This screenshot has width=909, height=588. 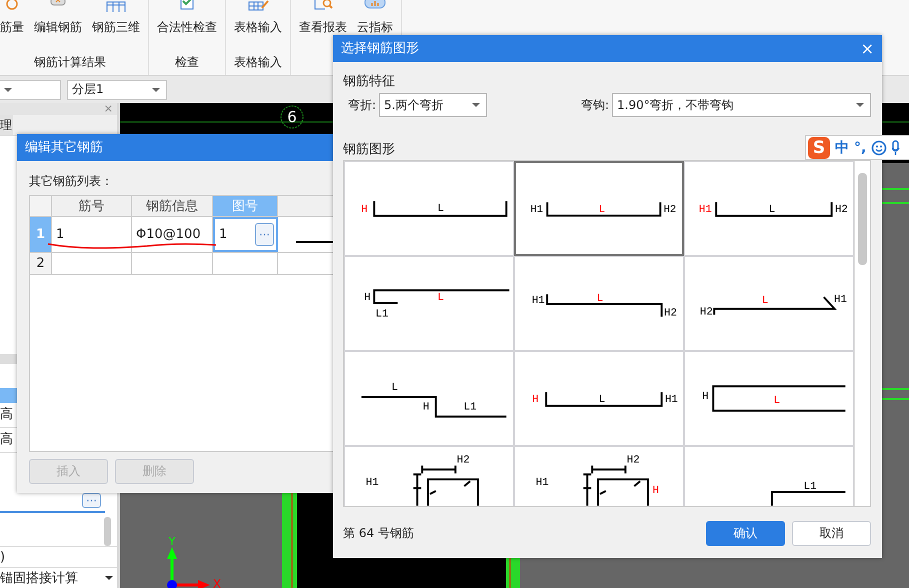 What do you see at coordinates (58, 27) in the screenshot?
I see `ribbon-button: 编辑钢筋` at bounding box center [58, 27].